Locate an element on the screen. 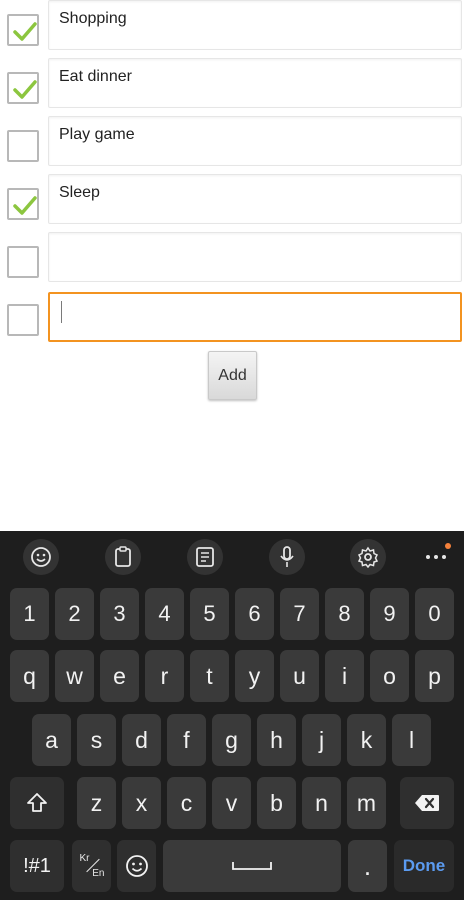 The image size is (464, 900). emoji-key is located at coordinates (136, 866).